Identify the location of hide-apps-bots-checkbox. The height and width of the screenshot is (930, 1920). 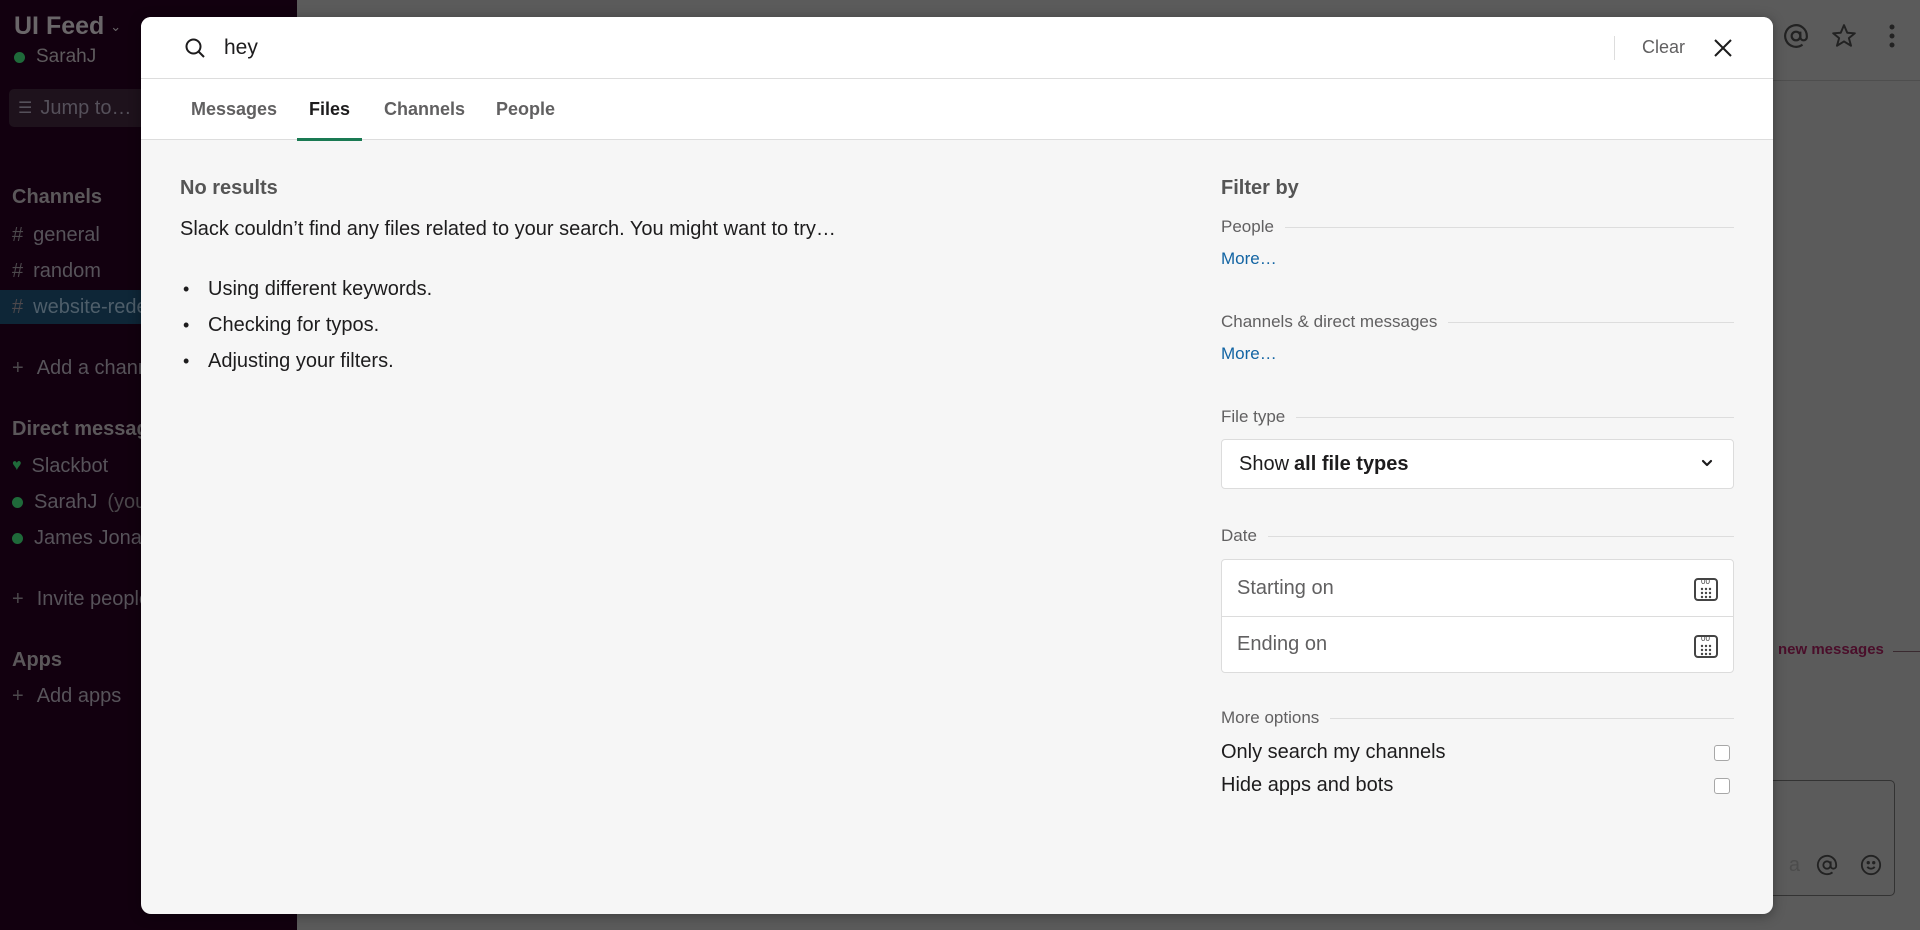
(1722, 785).